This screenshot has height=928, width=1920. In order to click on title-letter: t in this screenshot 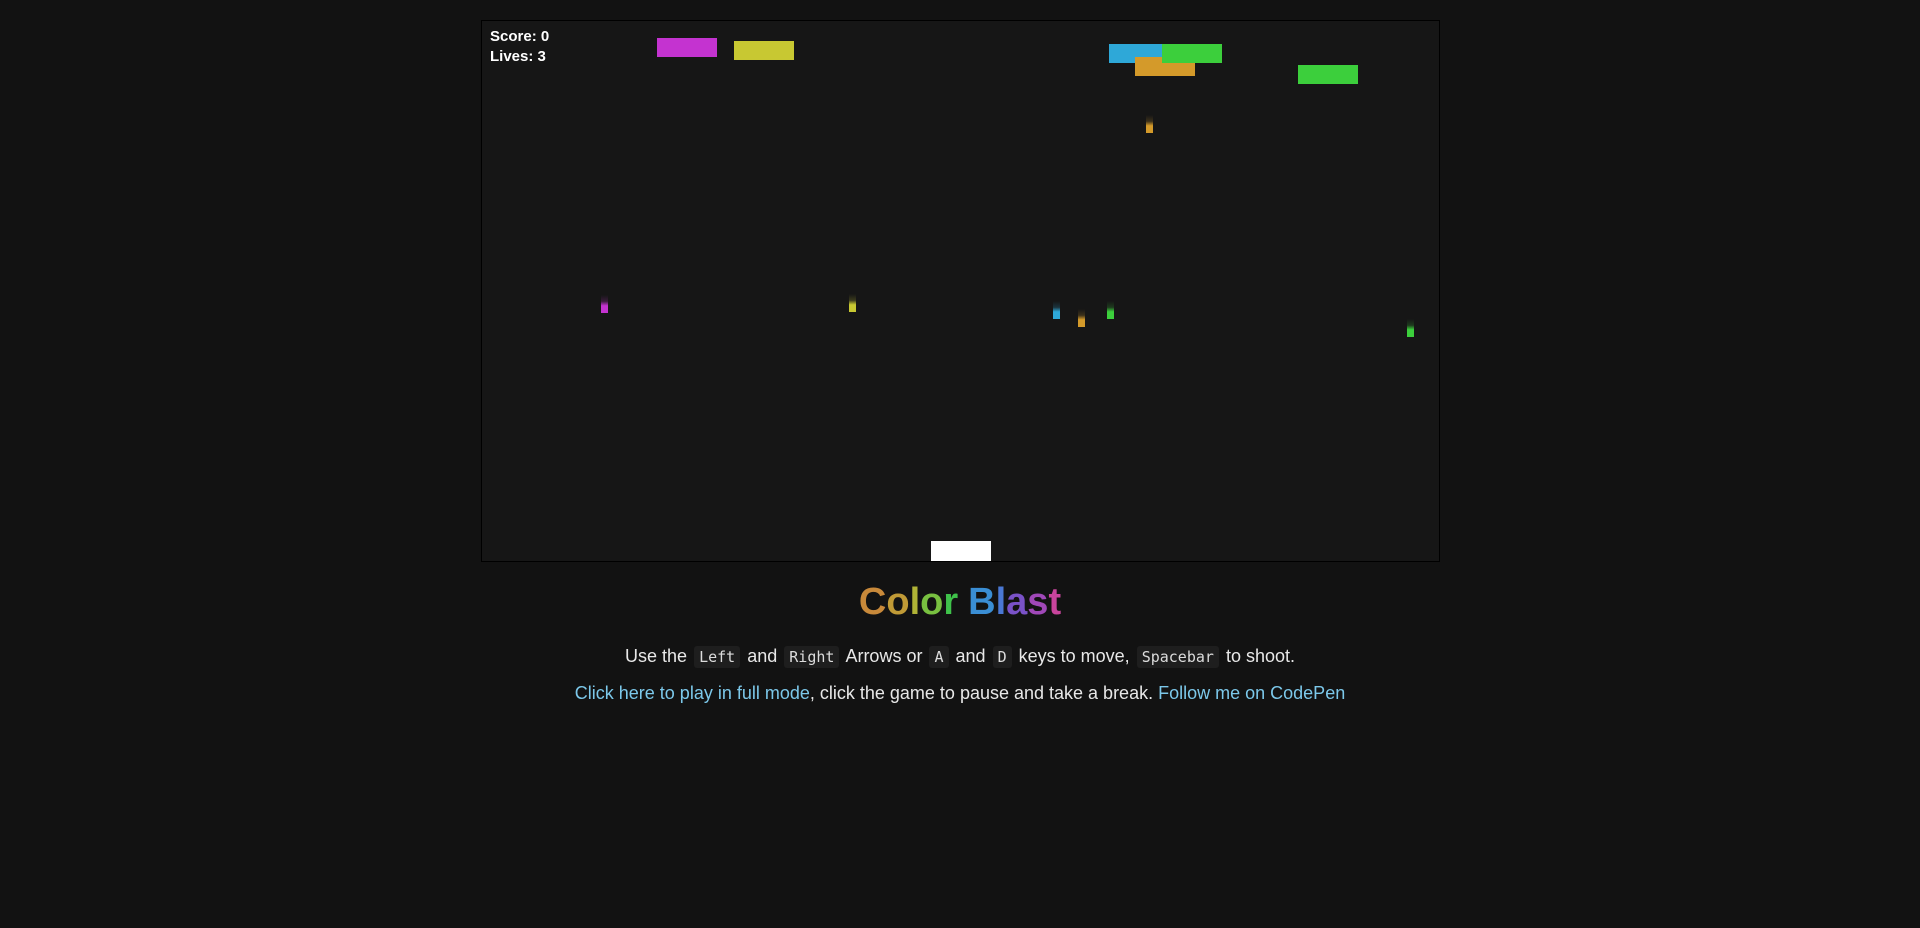, I will do `click(1055, 602)`.